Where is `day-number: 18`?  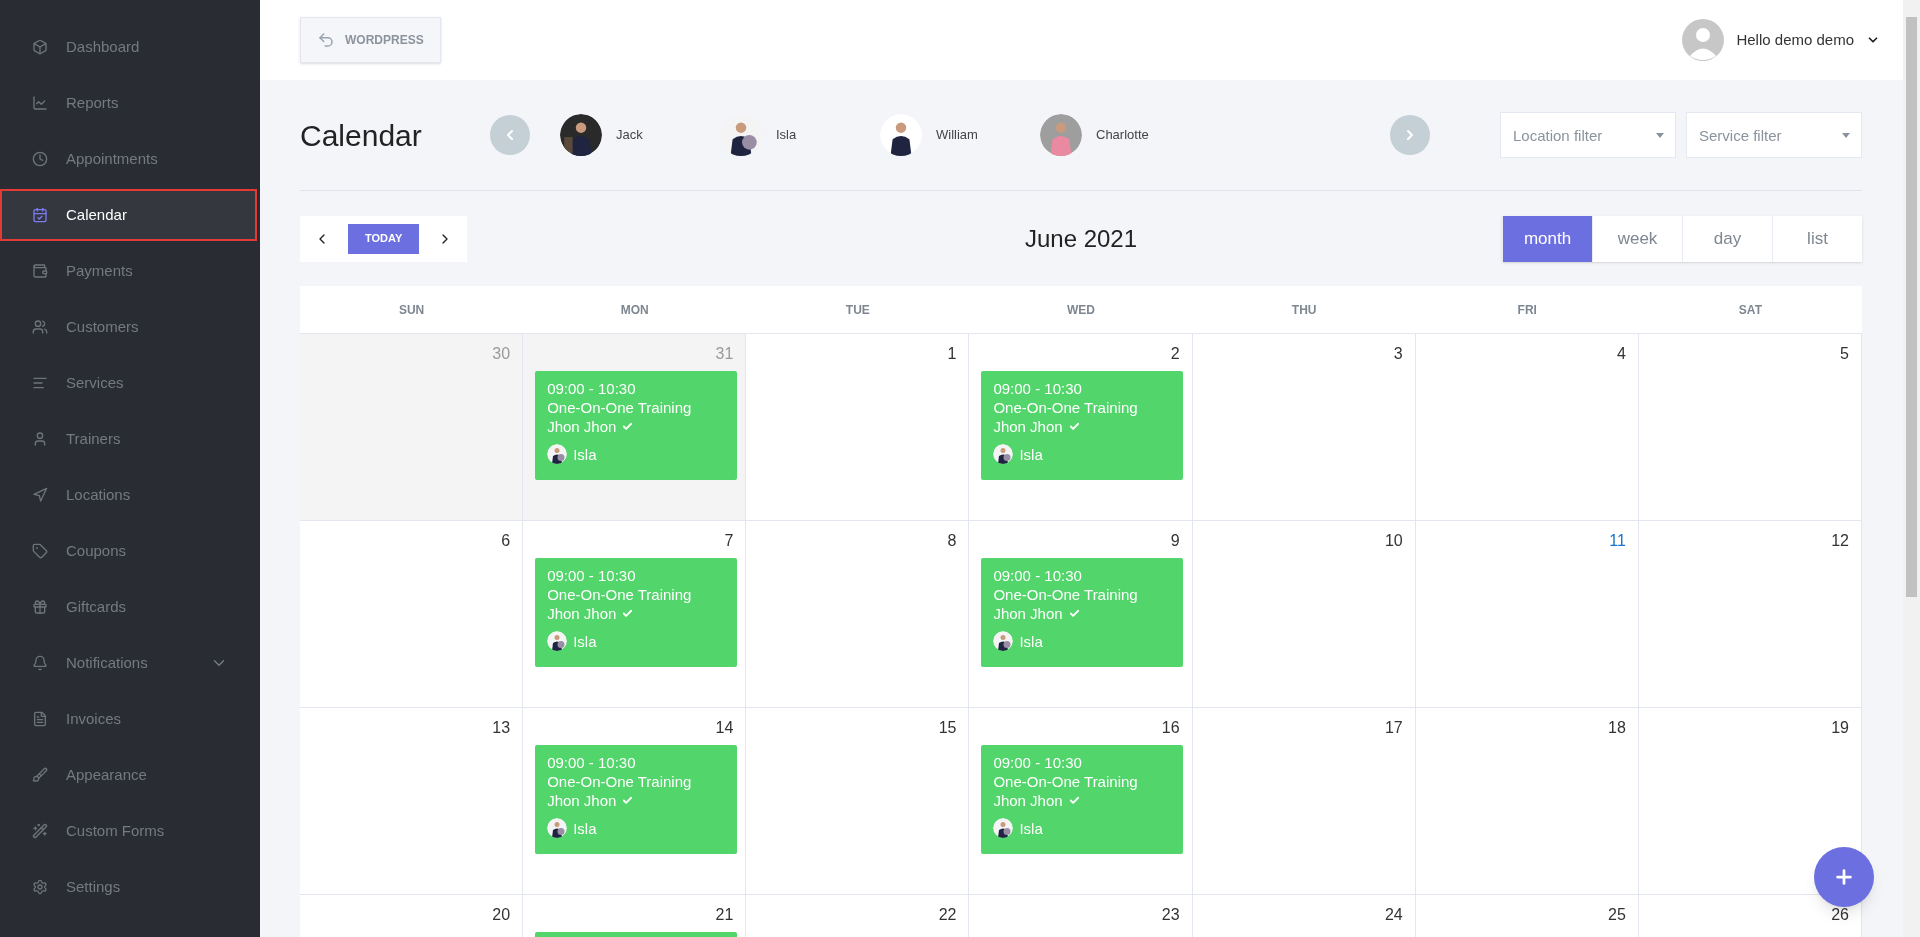
day-number: 18 is located at coordinates (1617, 728).